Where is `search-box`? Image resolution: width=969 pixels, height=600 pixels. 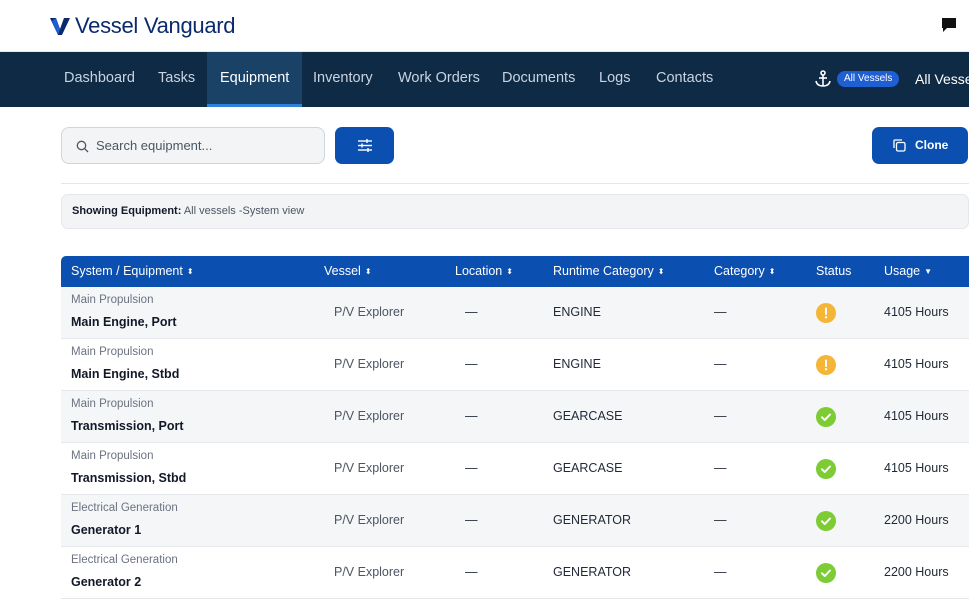
search-box is located at coordinates (193, 145).